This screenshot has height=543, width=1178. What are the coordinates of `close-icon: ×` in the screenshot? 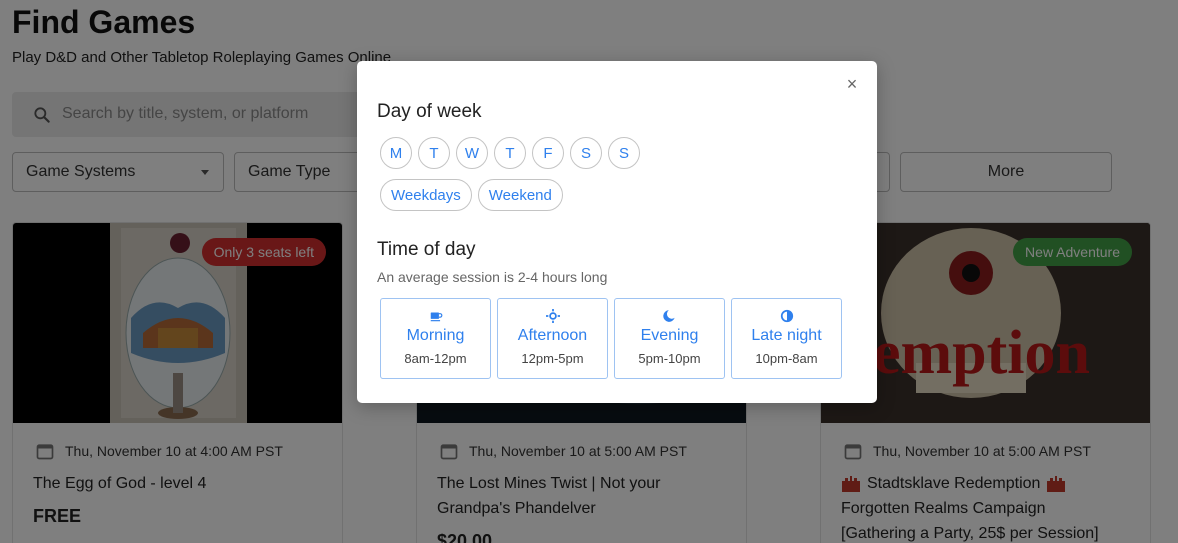 It's located at (852, 84).